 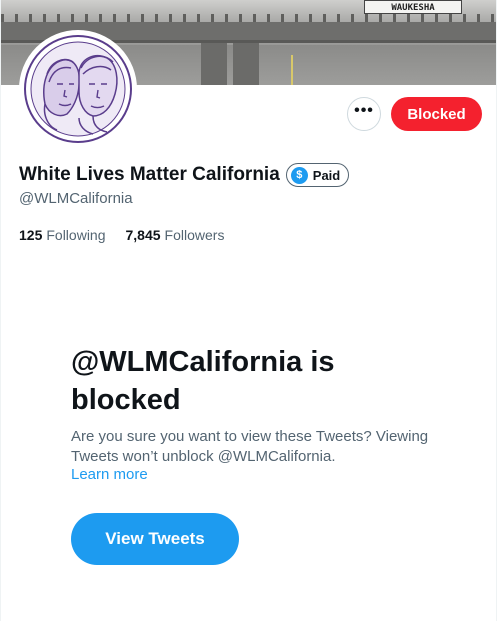 I want to click on following-link: 125 Following, so click(x=62, y=235).